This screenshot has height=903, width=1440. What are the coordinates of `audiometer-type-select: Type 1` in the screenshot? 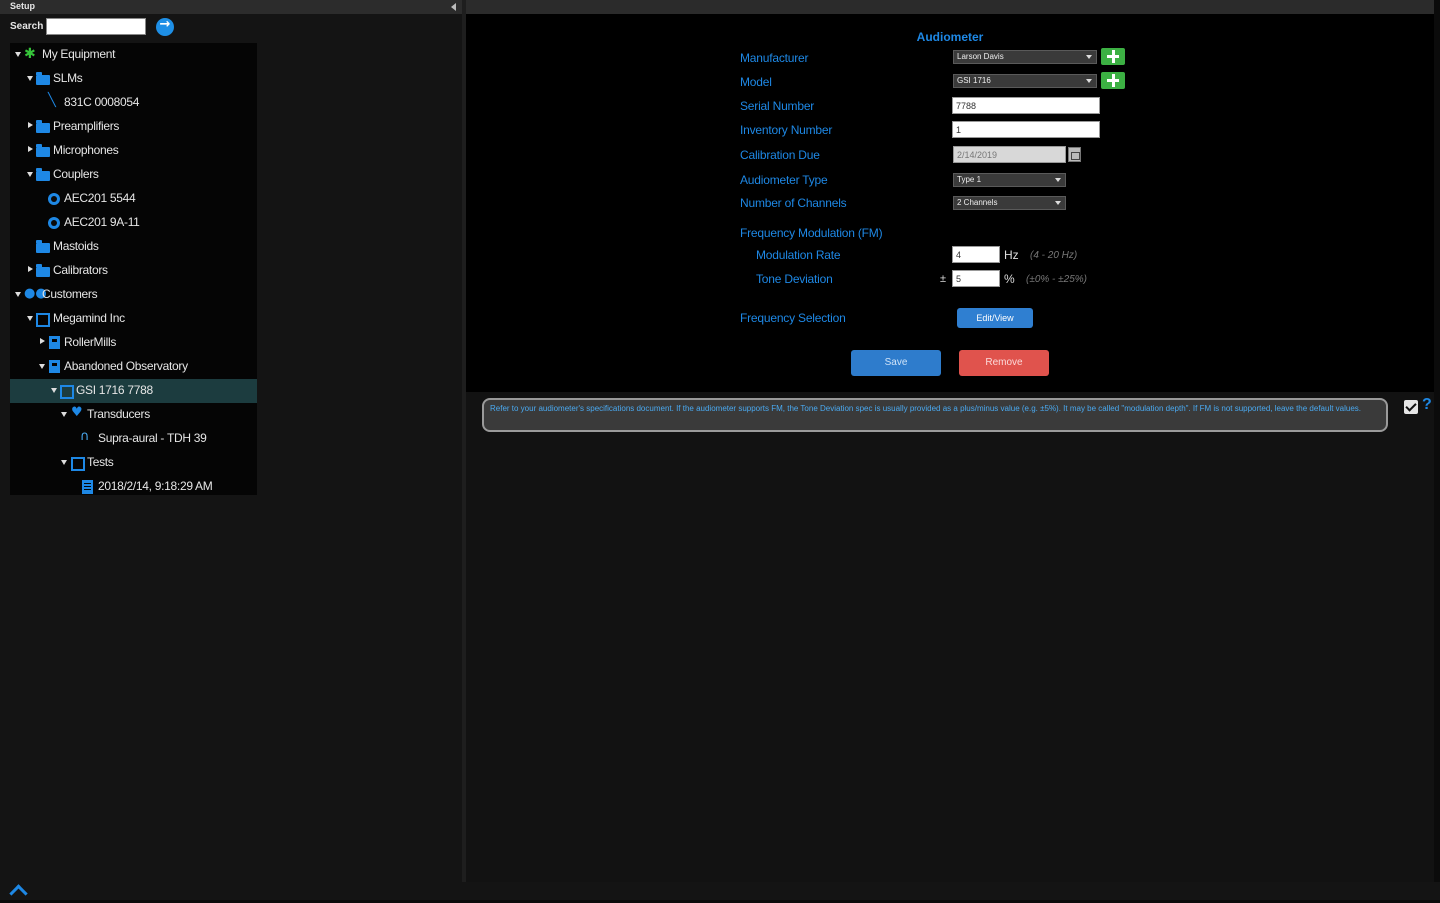 It's located at (1009, 180).